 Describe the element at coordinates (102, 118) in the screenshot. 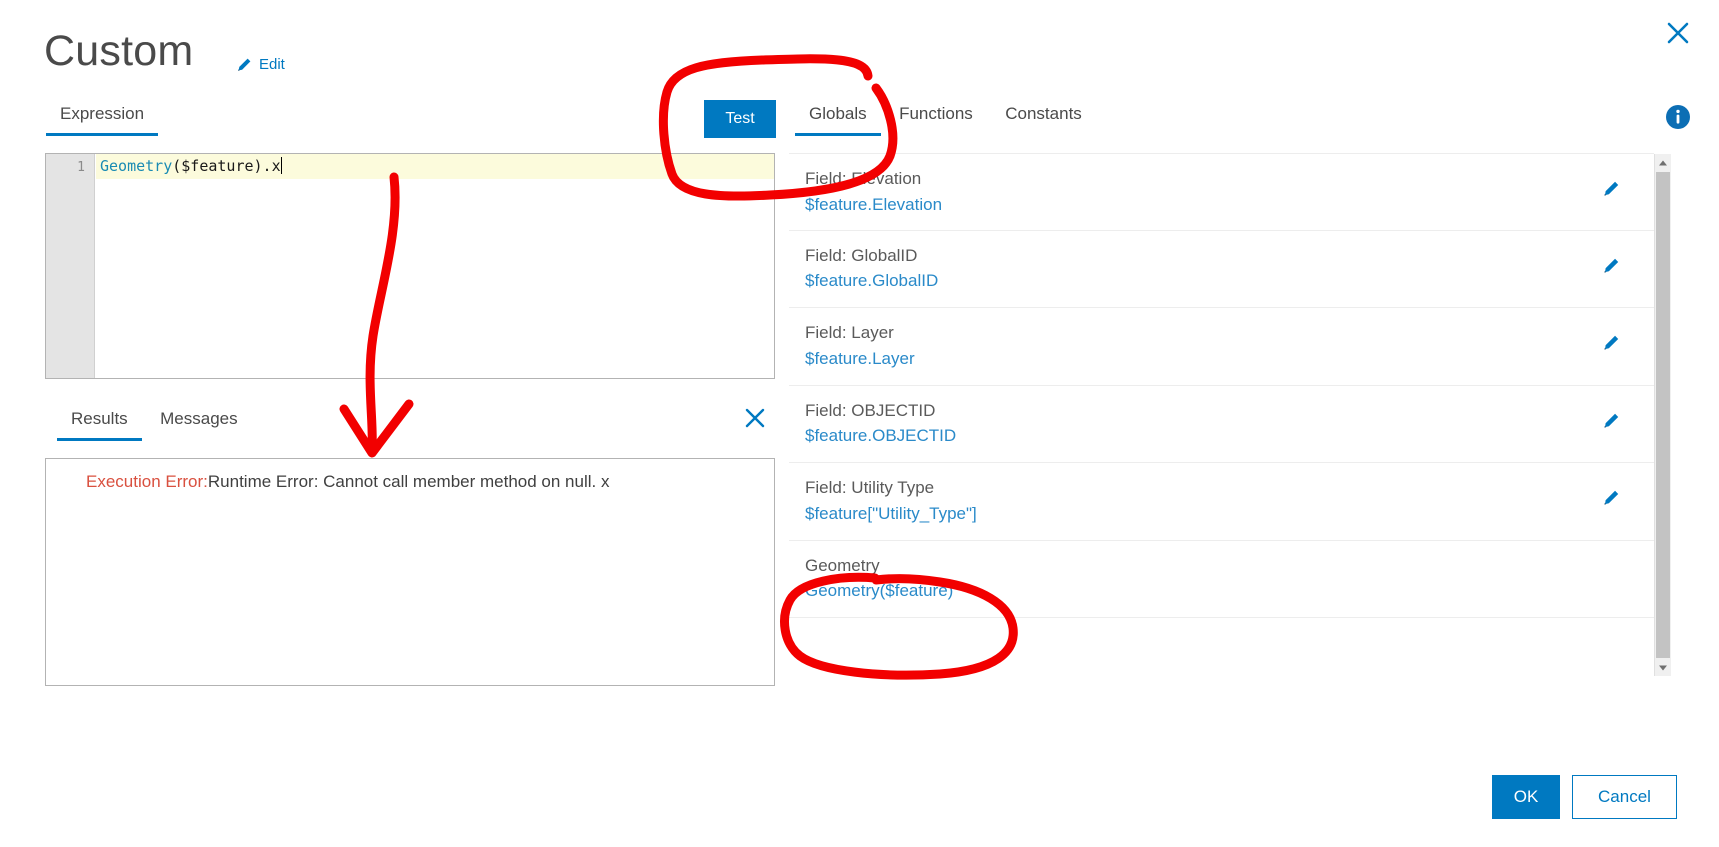

I see `tab-expression: Expression` at that location.